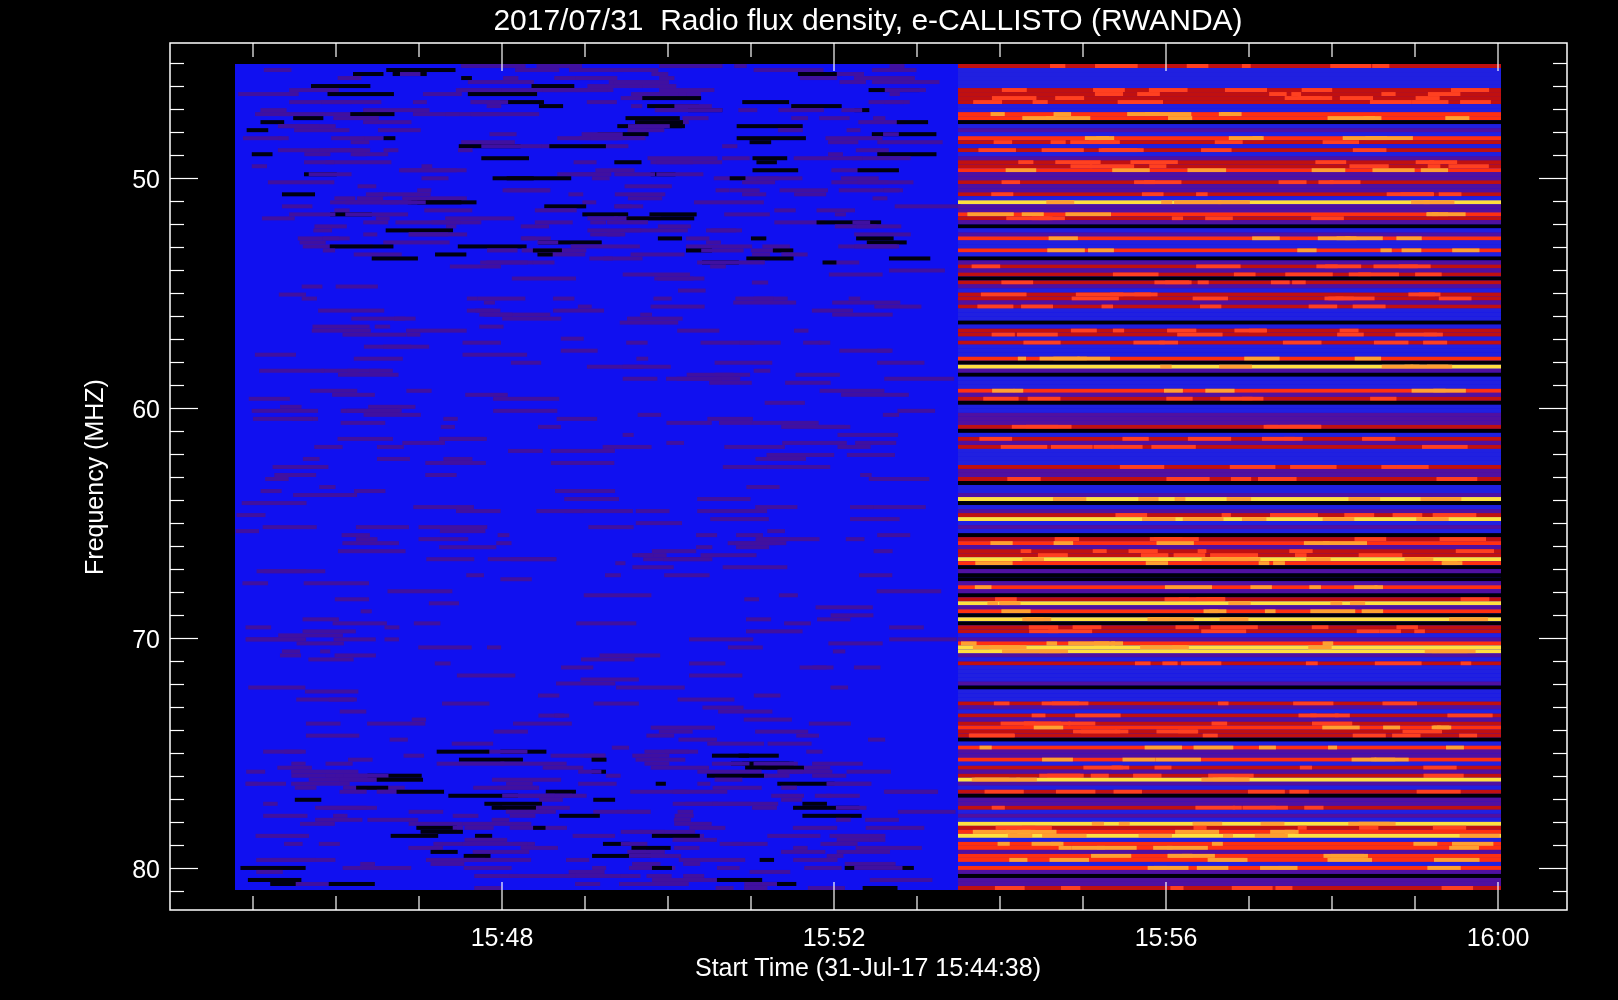 Image resolution: width=1618 pixels, height=1000 pixels. Describe the element at coordinates (94, 477) in the screenshot. I see `y-axis-label: Frequency (MHZ)` at that location.